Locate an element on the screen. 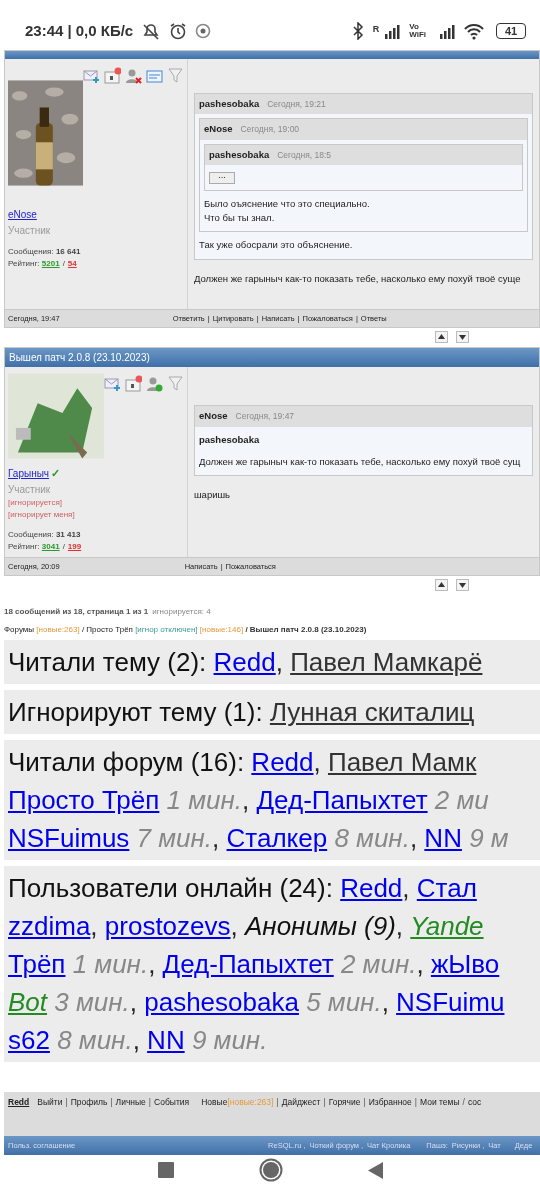 The width and height of the screenshot is (540, 1200). section-label: Пользователи онлайн (24): is located at coordinates (171, 888).